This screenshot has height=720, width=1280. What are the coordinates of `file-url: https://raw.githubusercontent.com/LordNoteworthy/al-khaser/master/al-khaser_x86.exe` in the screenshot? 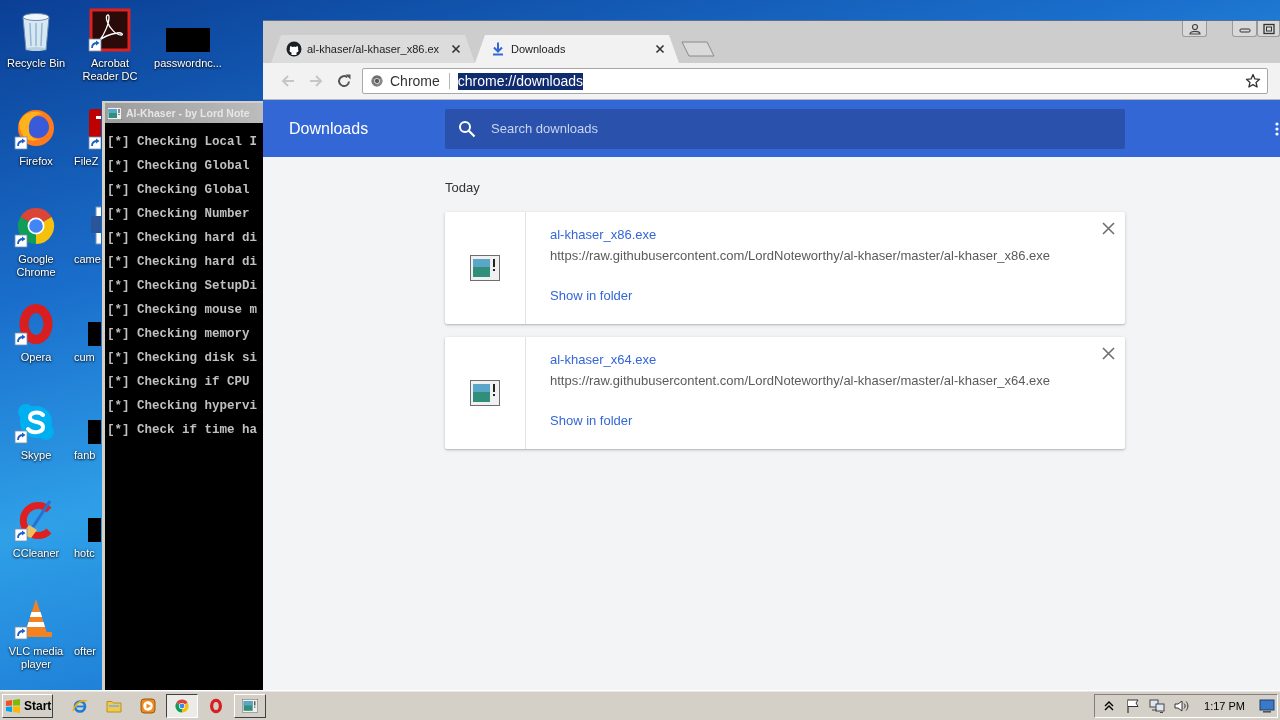 It's located at (800, 256).